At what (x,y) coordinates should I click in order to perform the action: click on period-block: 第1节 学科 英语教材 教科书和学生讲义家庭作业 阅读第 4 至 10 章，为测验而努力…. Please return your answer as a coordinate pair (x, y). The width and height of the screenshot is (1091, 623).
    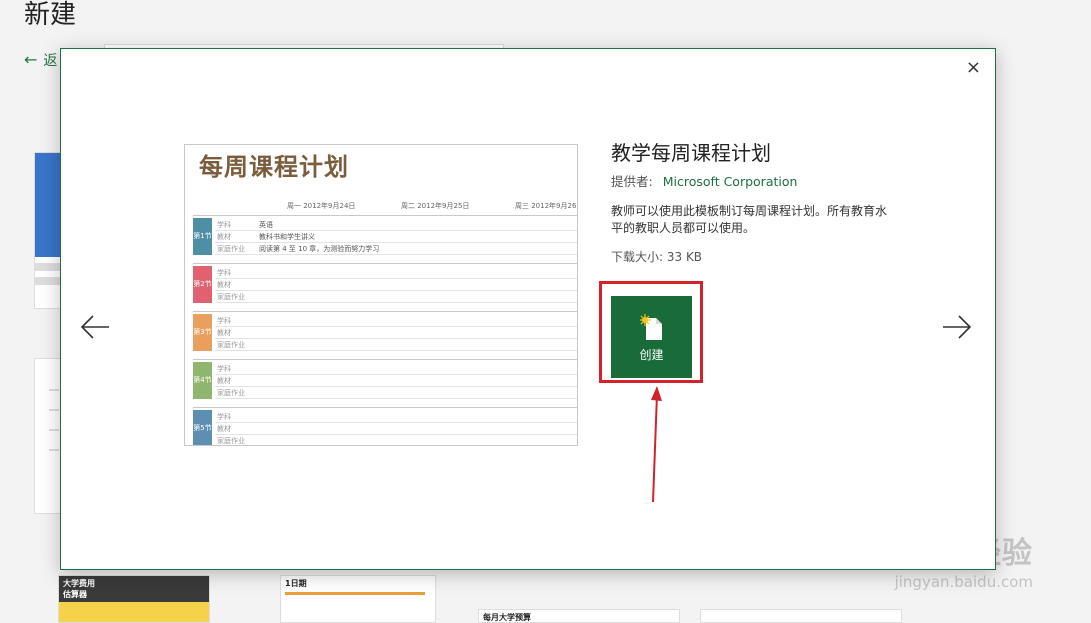
    Looking at the image, I should click on (385, 239).